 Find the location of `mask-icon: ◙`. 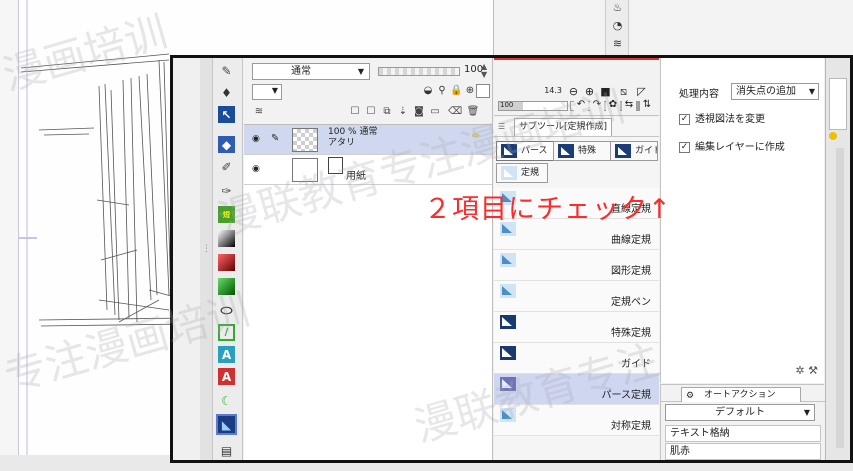

mask-icon: ◙ is located at coordinates (419, 112).